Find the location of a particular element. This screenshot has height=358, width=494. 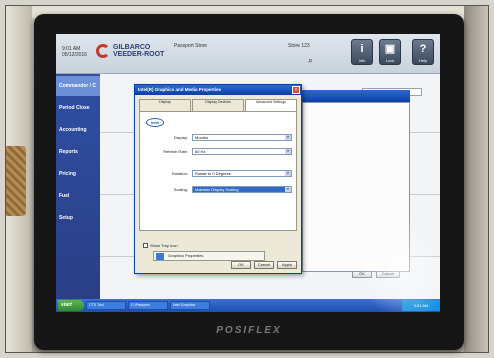

background-window-titlebar is located at coordinates (356, 96).